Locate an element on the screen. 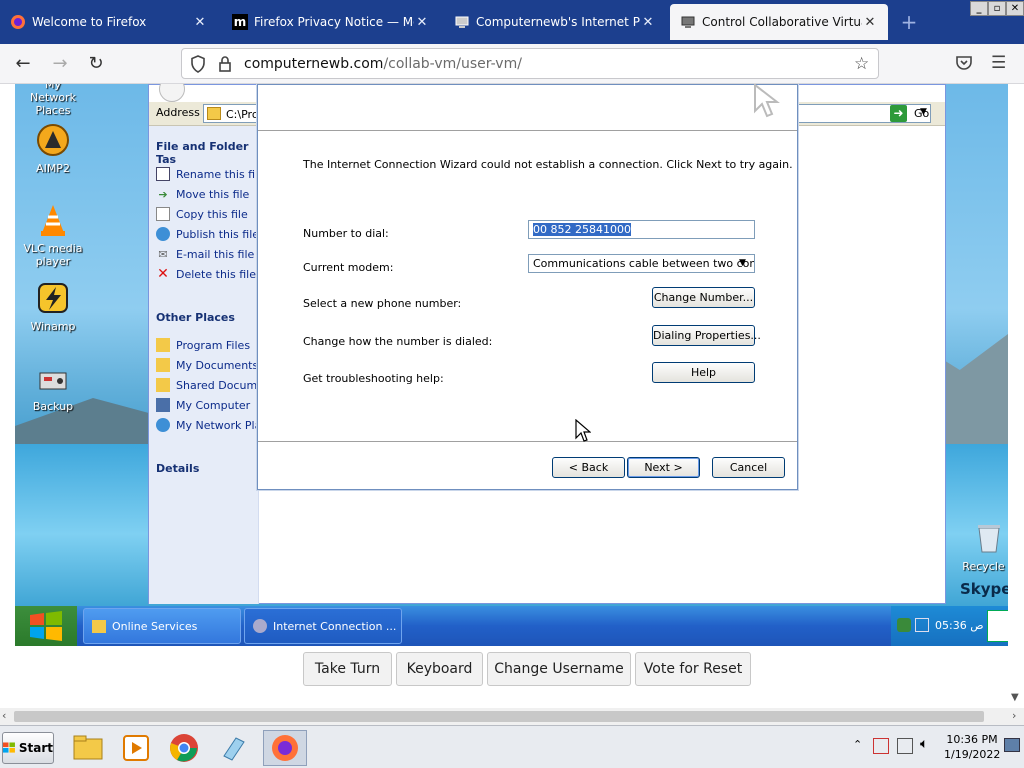  host-date: 1/19/2022 is located at coordinates (972, 754).